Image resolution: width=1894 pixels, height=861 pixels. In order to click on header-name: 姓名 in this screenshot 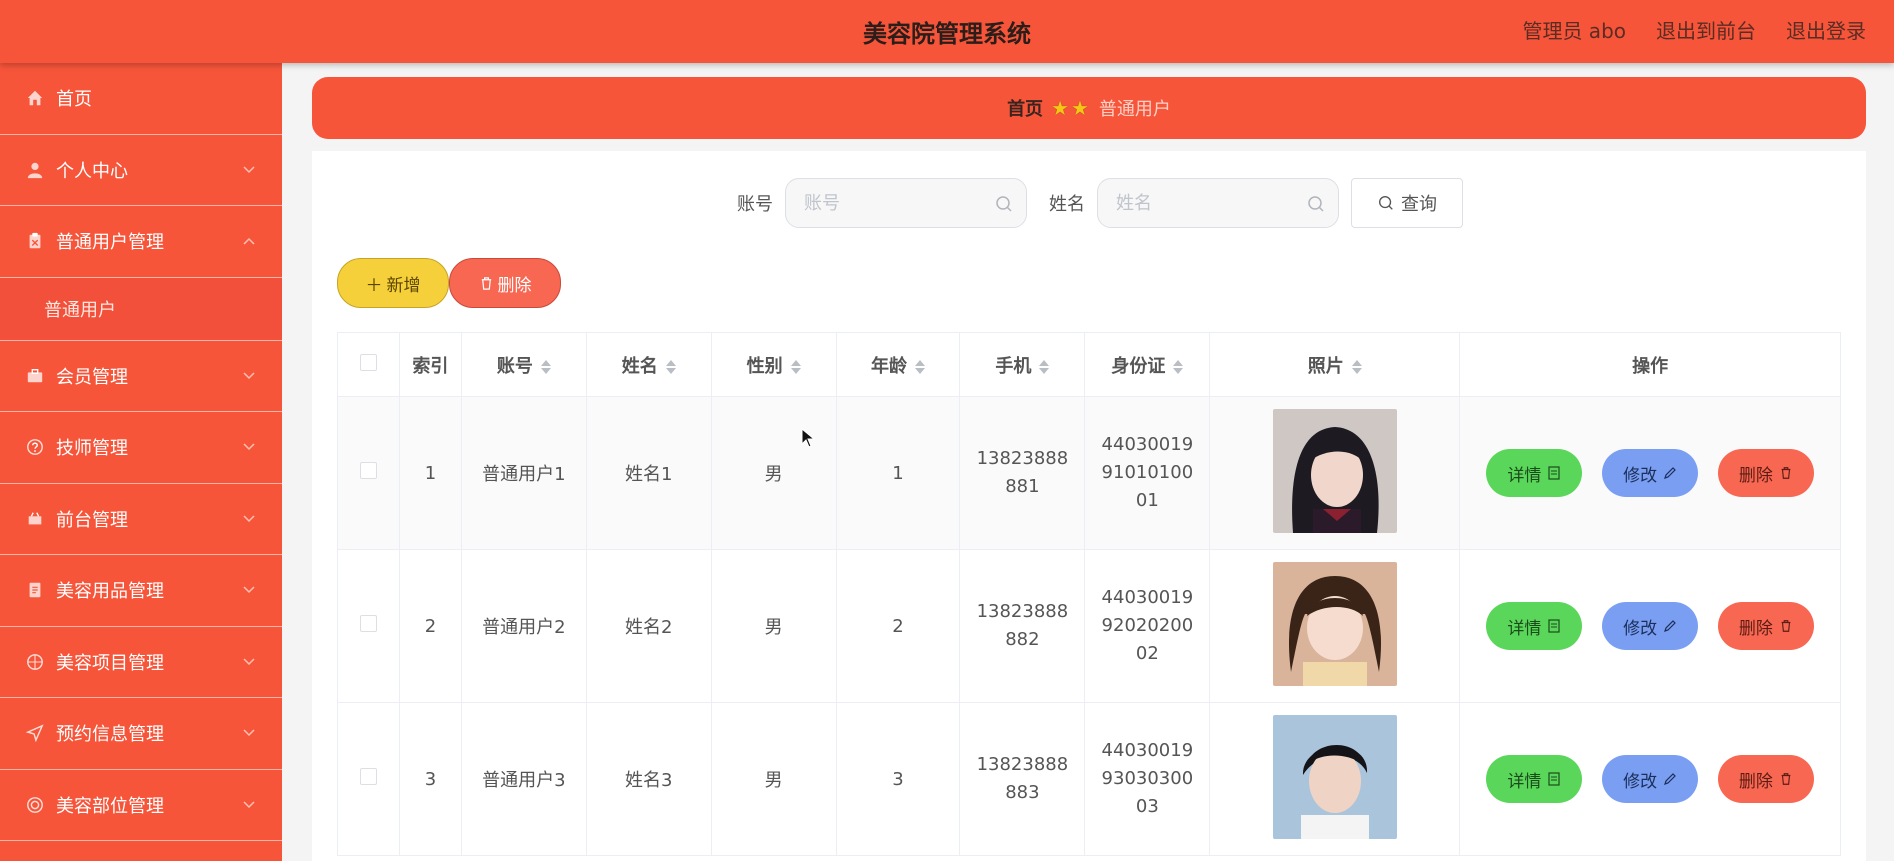, I will do `click(648, 364)`.